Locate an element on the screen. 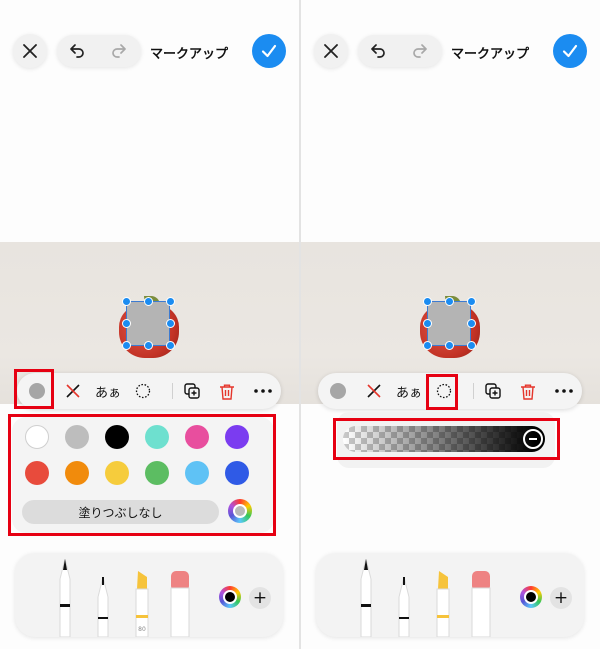  highlight-color-panel is located at coordinates (142, 475).